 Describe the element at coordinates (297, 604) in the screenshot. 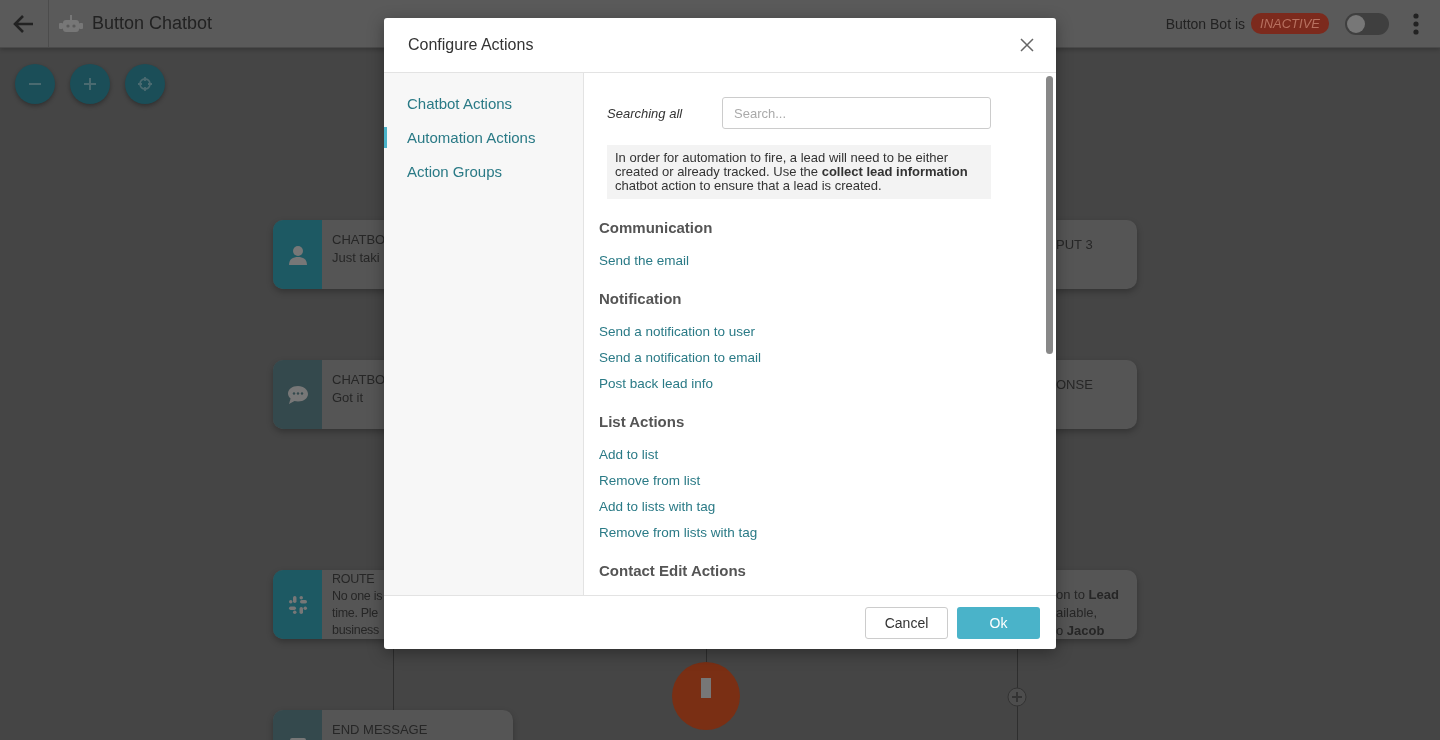

I see `hash-grid-icon` at that location.